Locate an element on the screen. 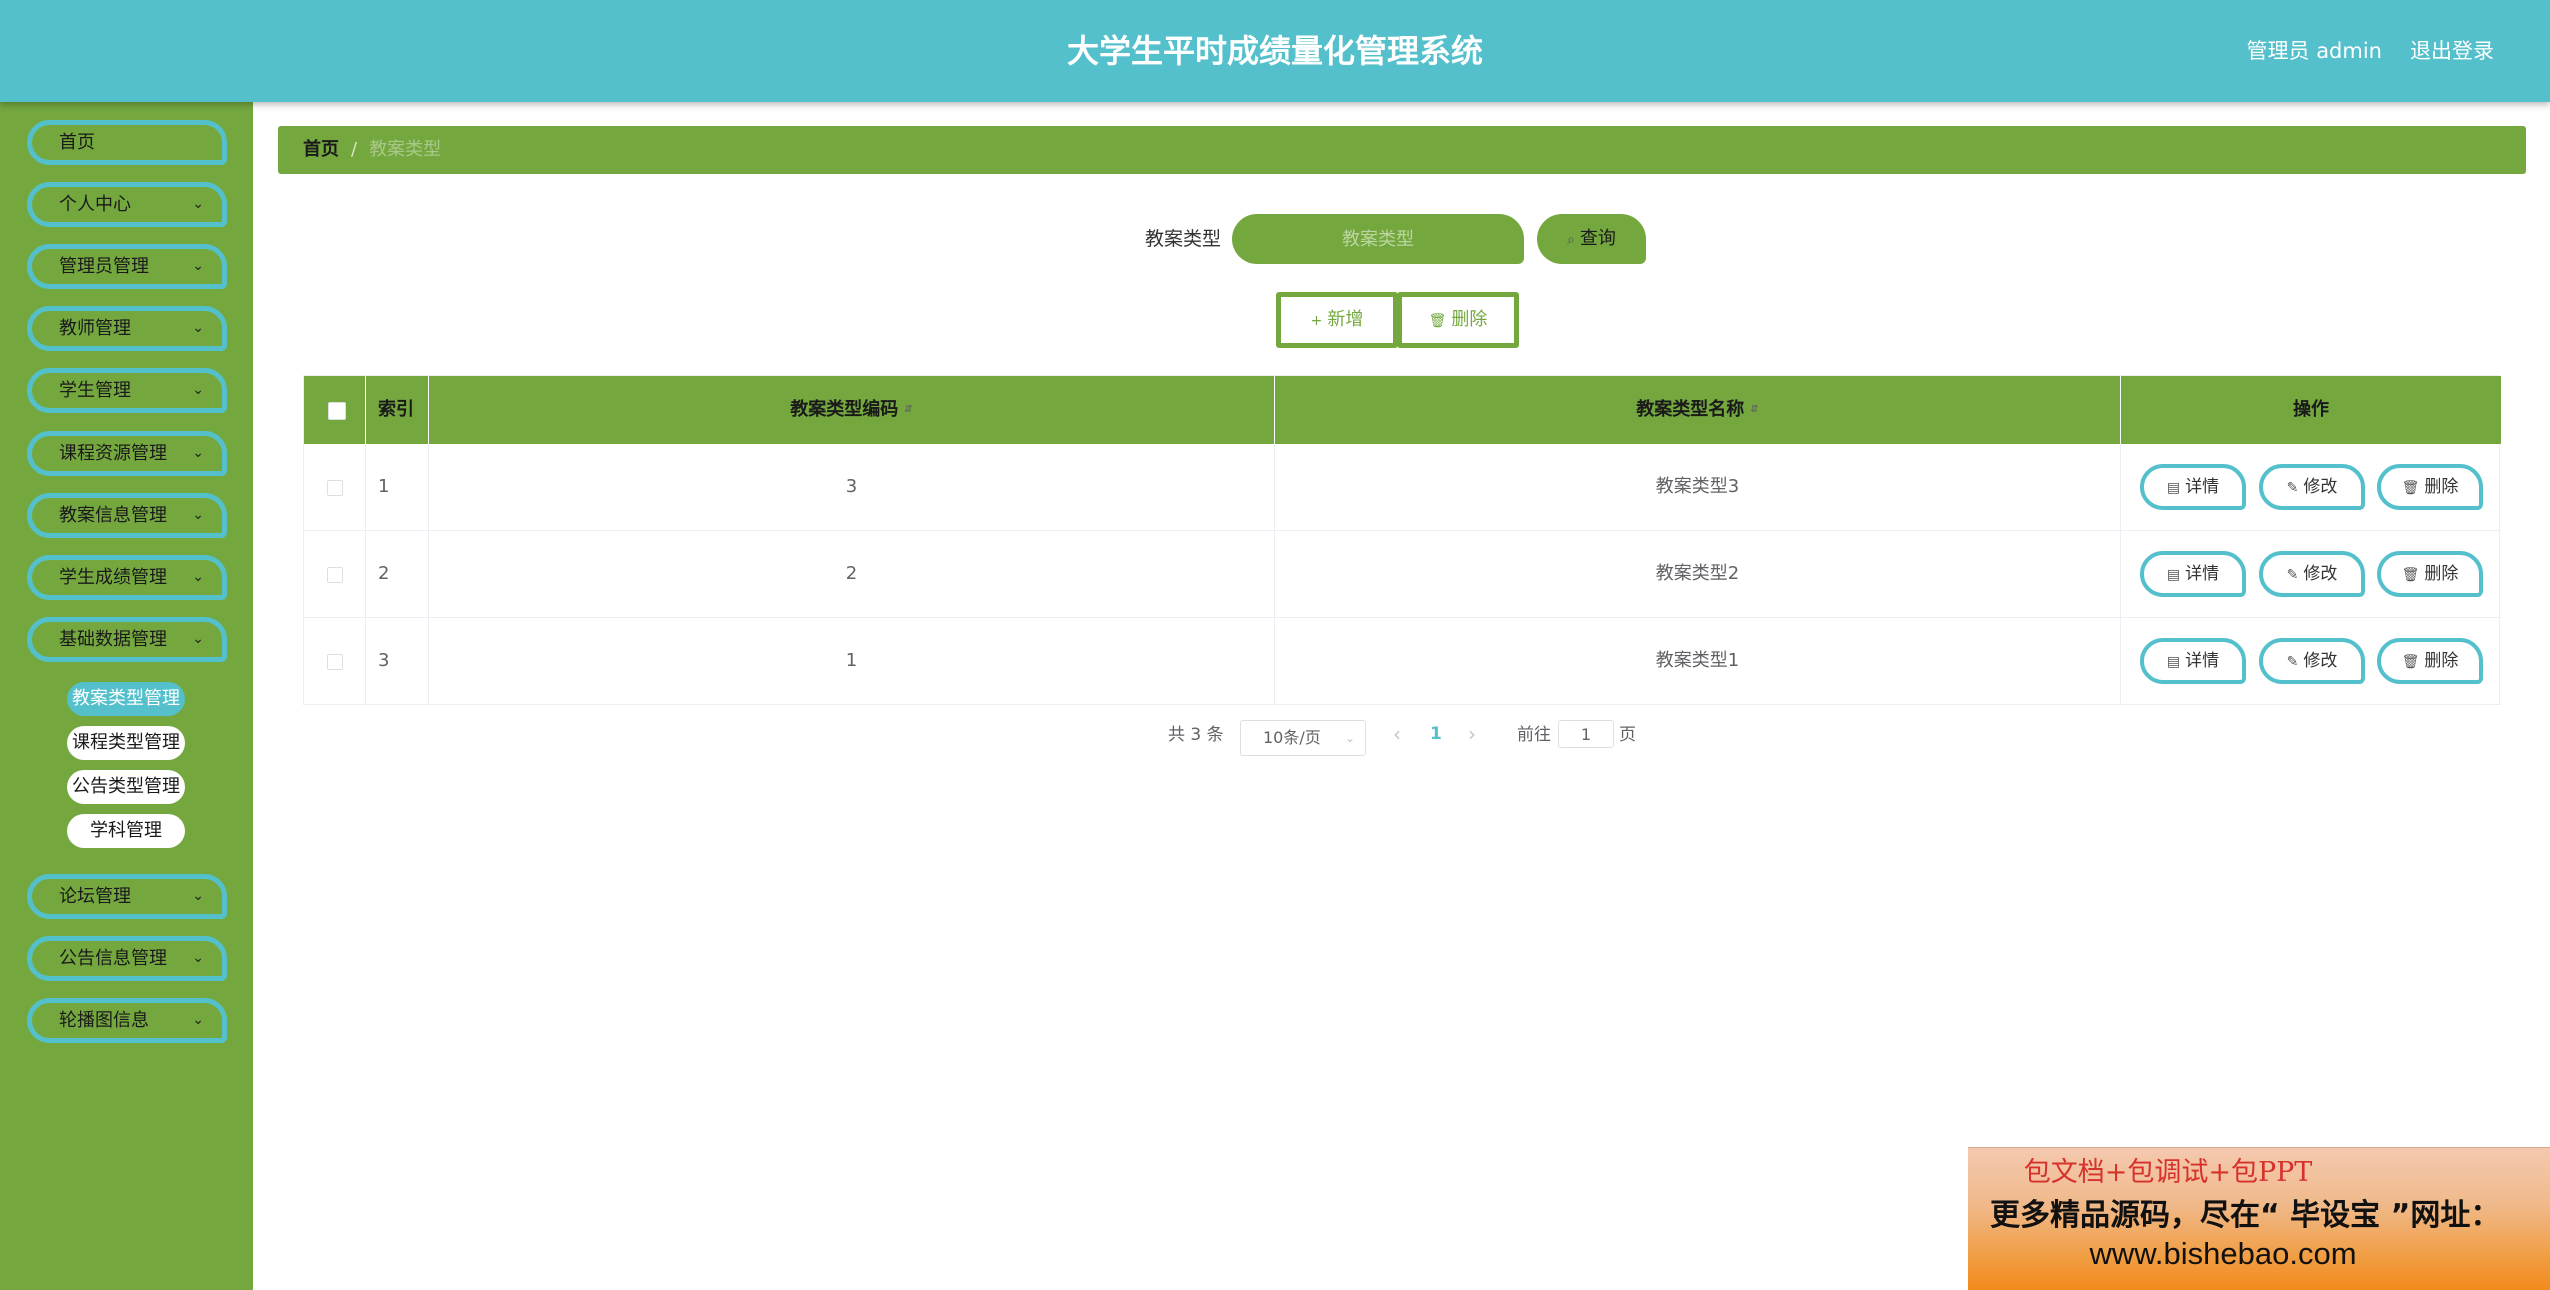 The image size is (2550, 1290). promo-line2: 更多精品源码，尽在“ 毕设宝 ”网址： is located at coordinates (2245, 1215).